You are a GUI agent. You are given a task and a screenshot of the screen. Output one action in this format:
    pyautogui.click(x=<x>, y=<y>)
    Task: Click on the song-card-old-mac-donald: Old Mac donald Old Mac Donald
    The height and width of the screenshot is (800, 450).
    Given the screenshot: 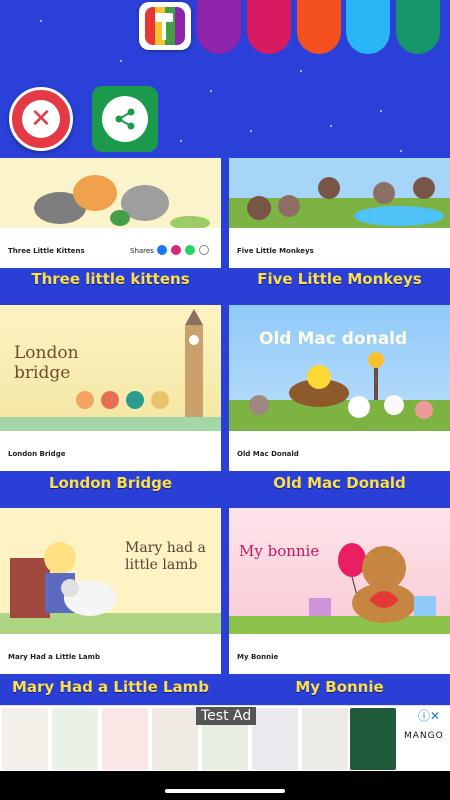 What is the action you would take?
    pyautogui.click(x=339, y=388)
    